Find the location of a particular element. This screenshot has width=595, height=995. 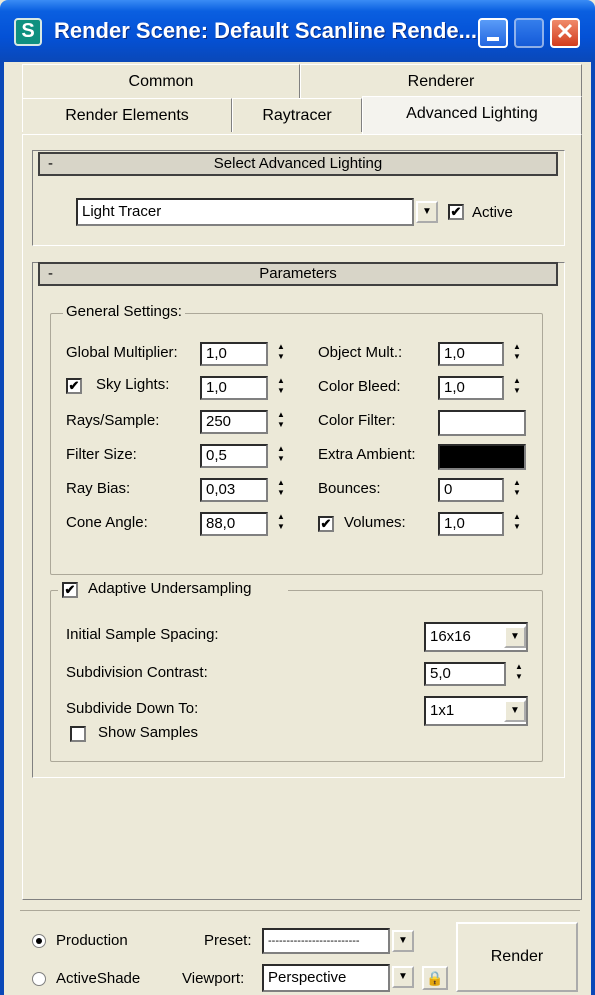

rays-sample-label: Rays/Sample: is located at coordinates (113, 420).